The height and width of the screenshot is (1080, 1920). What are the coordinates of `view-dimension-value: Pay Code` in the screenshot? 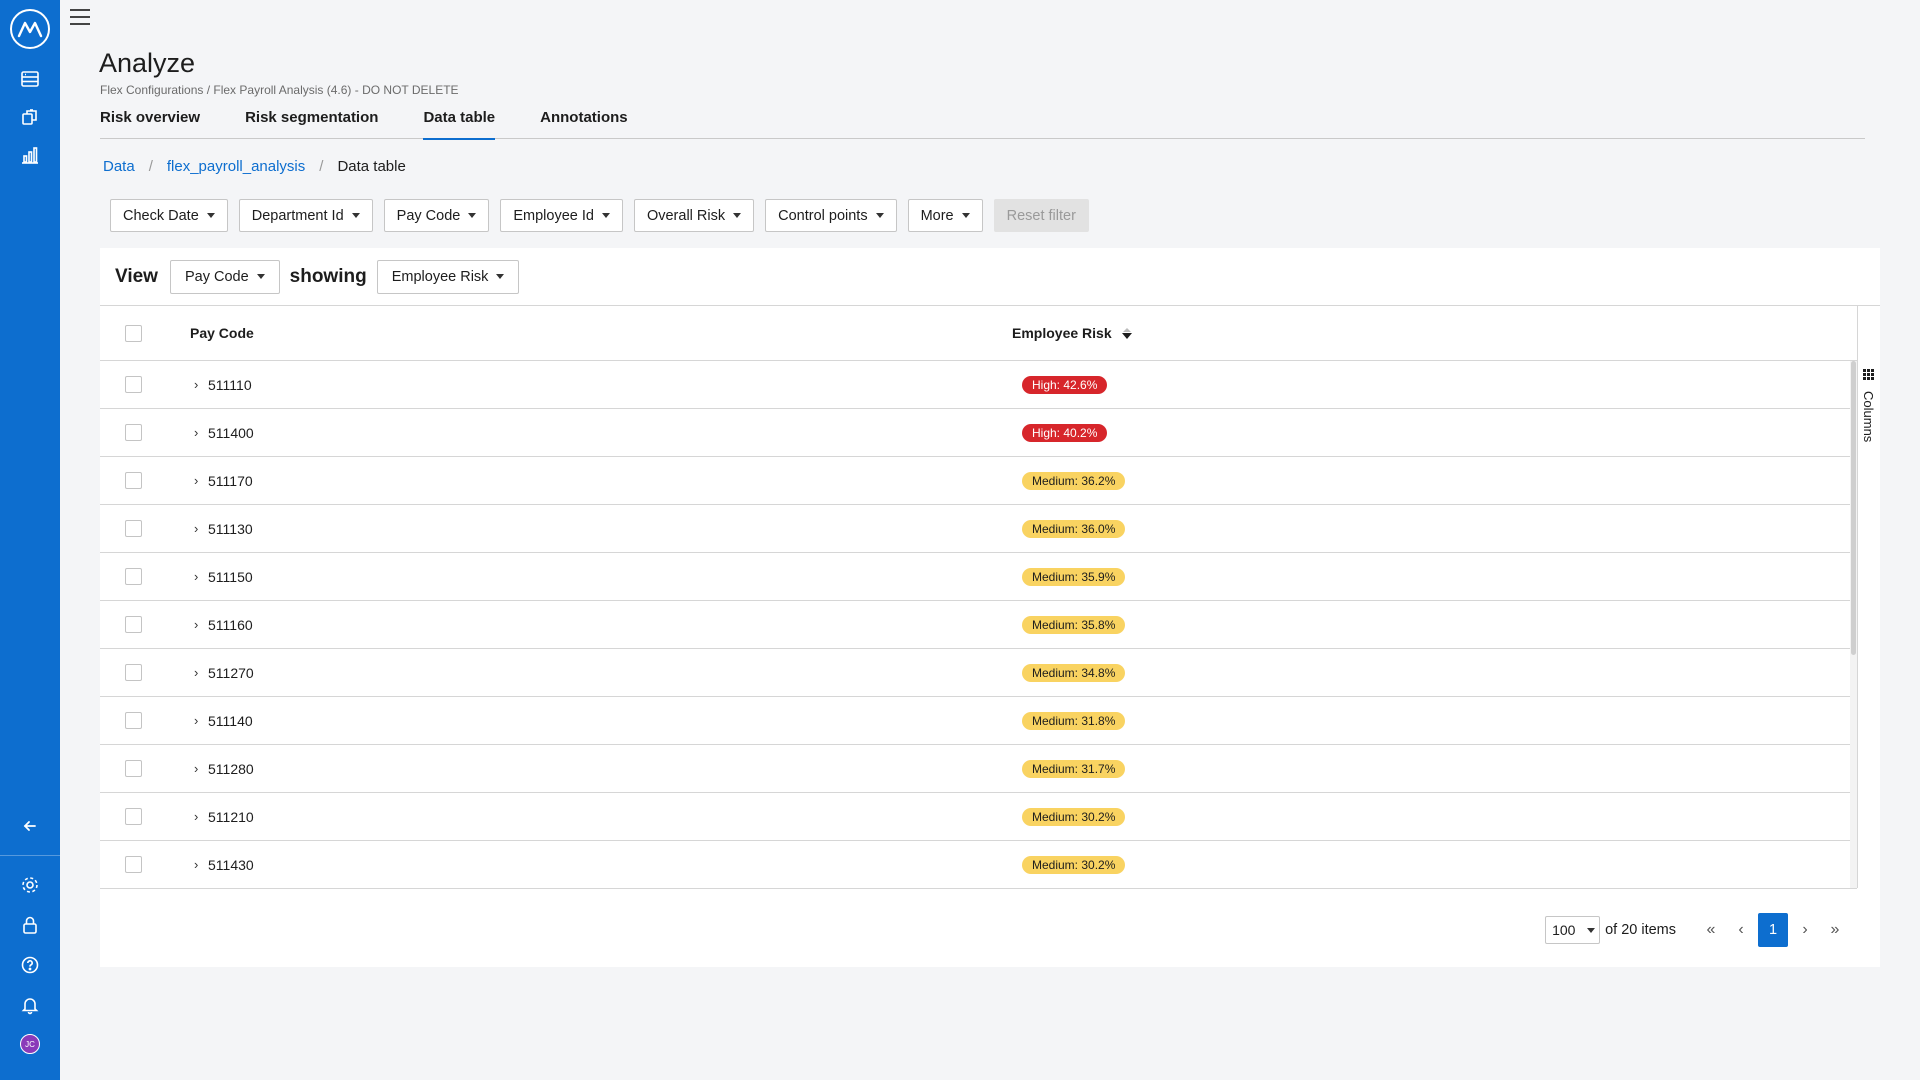 It's located at (216, 276).